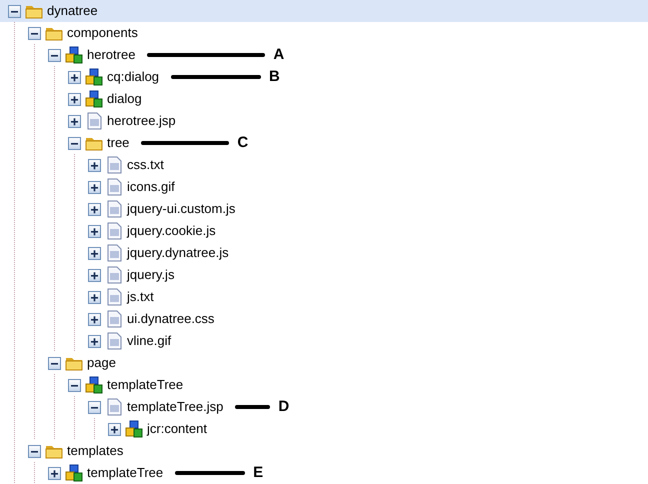 This screenshot has width=648, height=484. What do you see at coordinates (124, 99) in the screenshot?
I see `node-label: dialog` at bounding box center [124, 99].